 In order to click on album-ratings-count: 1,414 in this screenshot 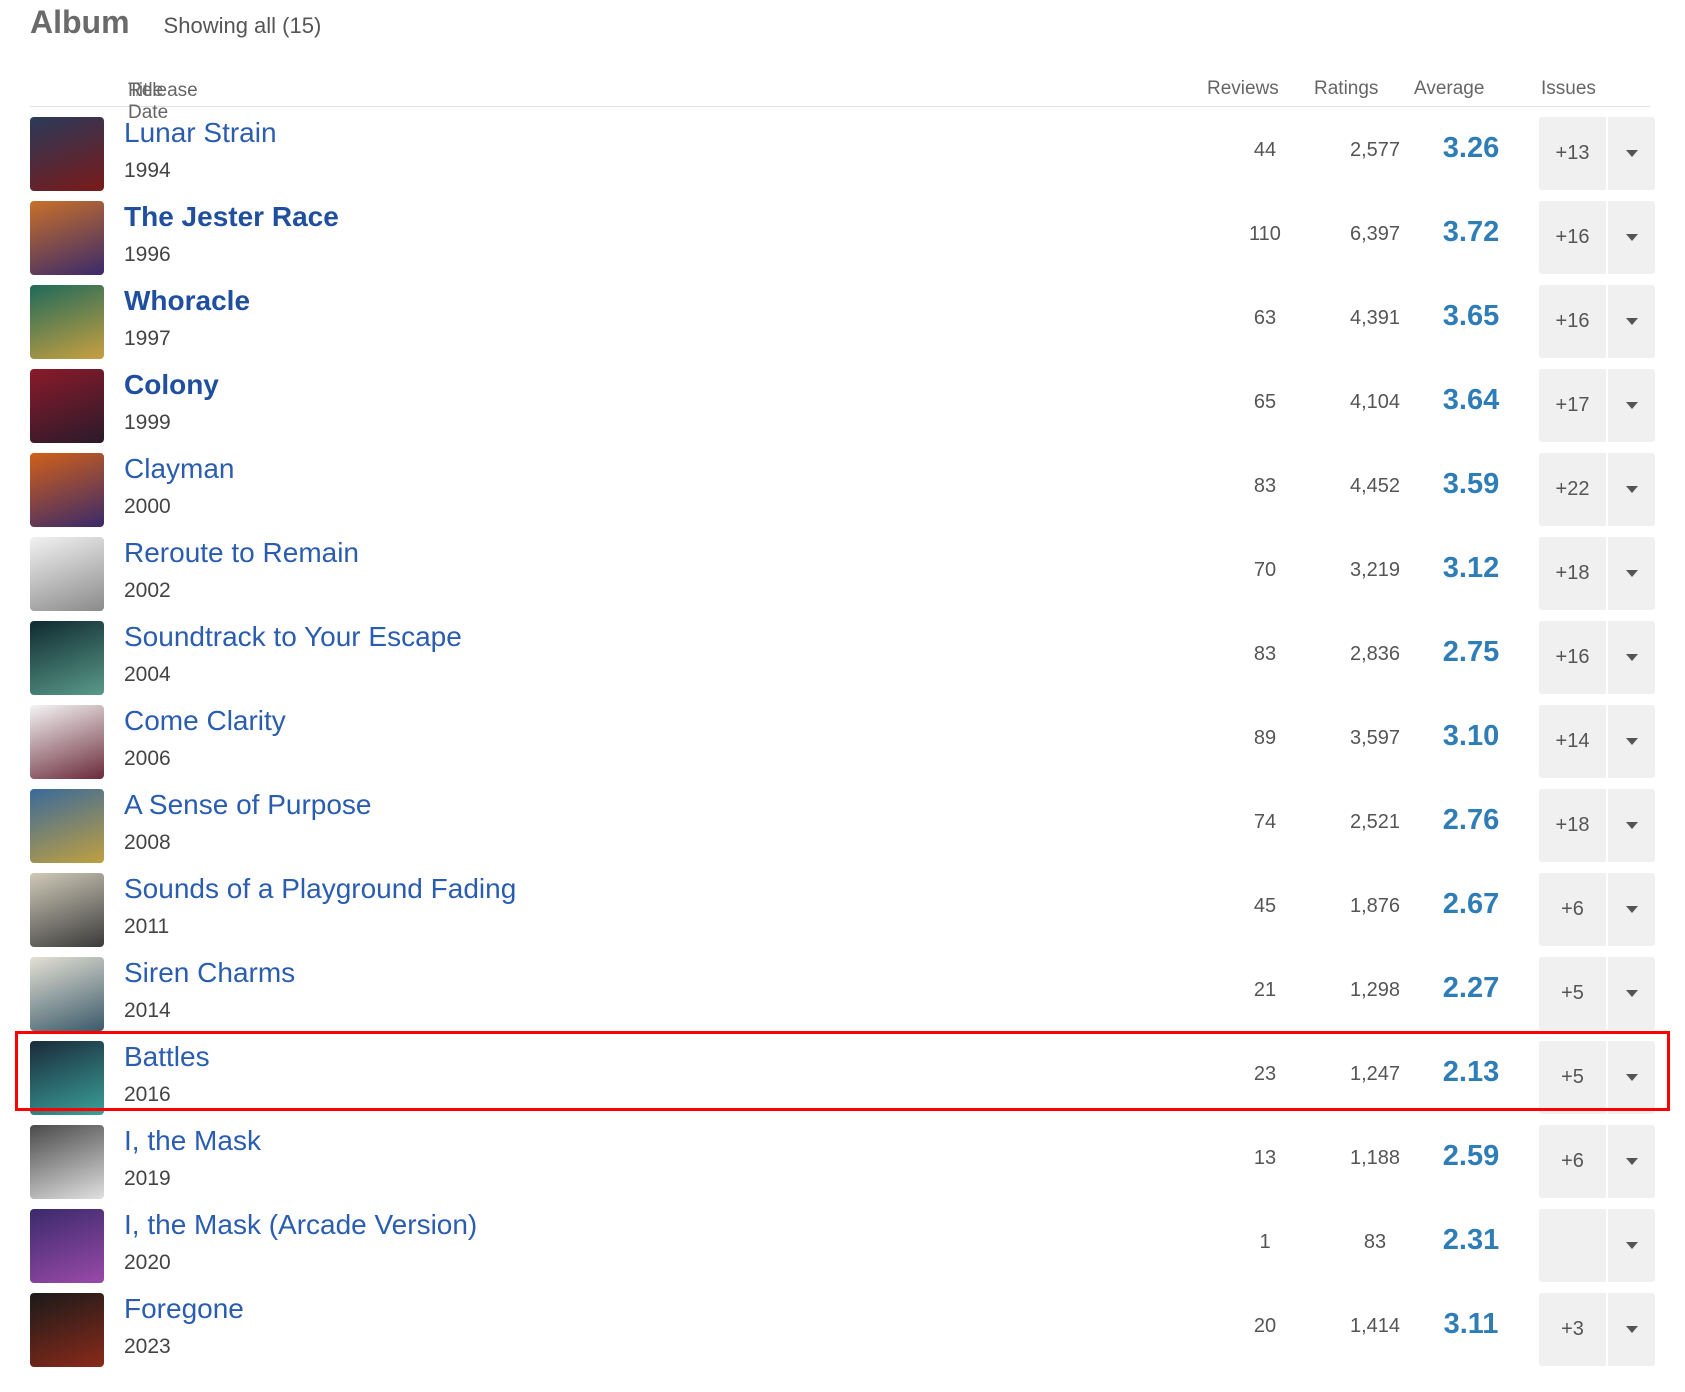, I will do `click(1375, 1326)`.